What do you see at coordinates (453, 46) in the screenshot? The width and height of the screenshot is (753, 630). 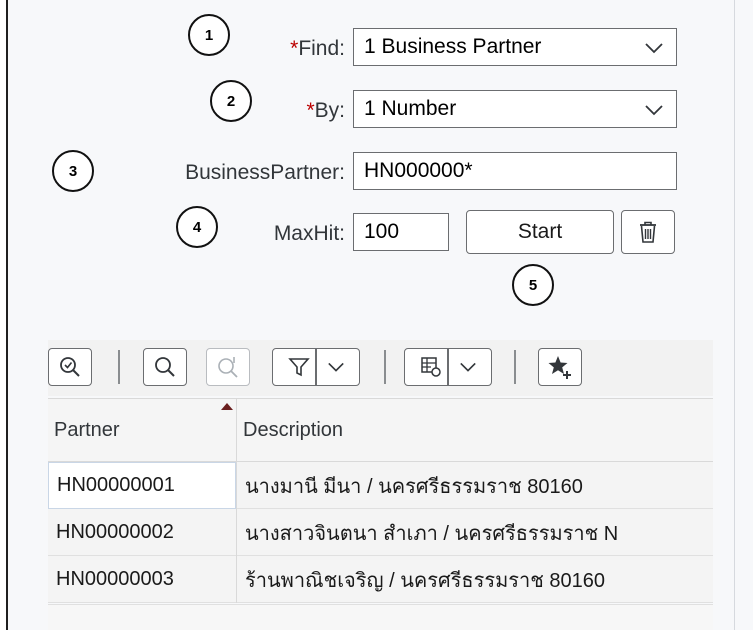 I see `find-value: 1 Business Partner` at bounding box center [453, 46].